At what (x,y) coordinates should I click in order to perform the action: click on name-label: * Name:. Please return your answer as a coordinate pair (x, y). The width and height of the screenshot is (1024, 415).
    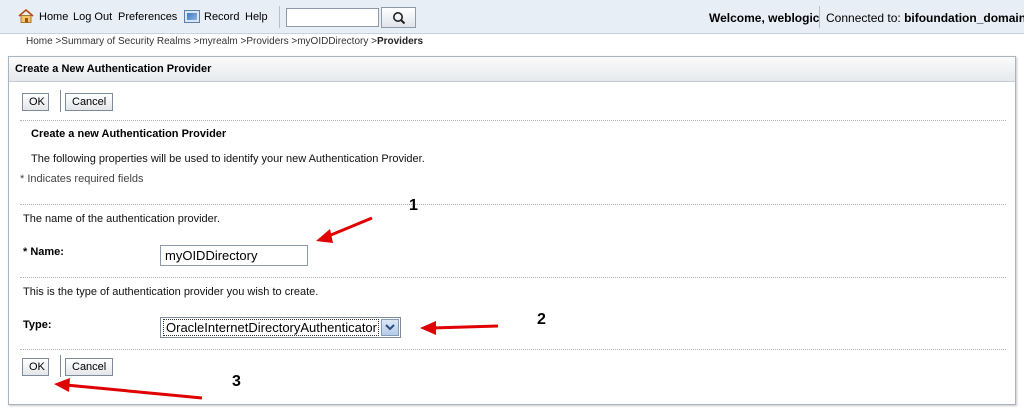
    Looking at the image, I should click on (43, 252).